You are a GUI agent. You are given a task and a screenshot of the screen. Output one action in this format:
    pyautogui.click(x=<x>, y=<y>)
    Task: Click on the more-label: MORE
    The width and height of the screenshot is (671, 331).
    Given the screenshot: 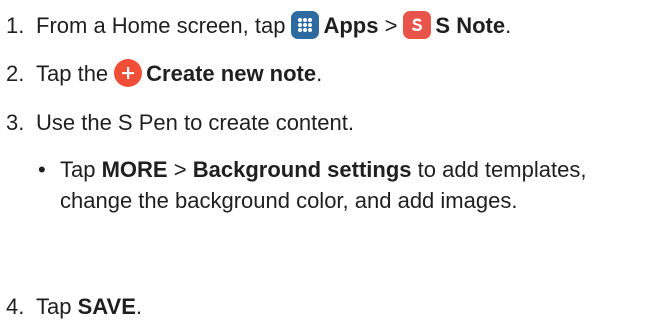 What is the action you would take?
    pyautogui.click(x=134, y=169)
    